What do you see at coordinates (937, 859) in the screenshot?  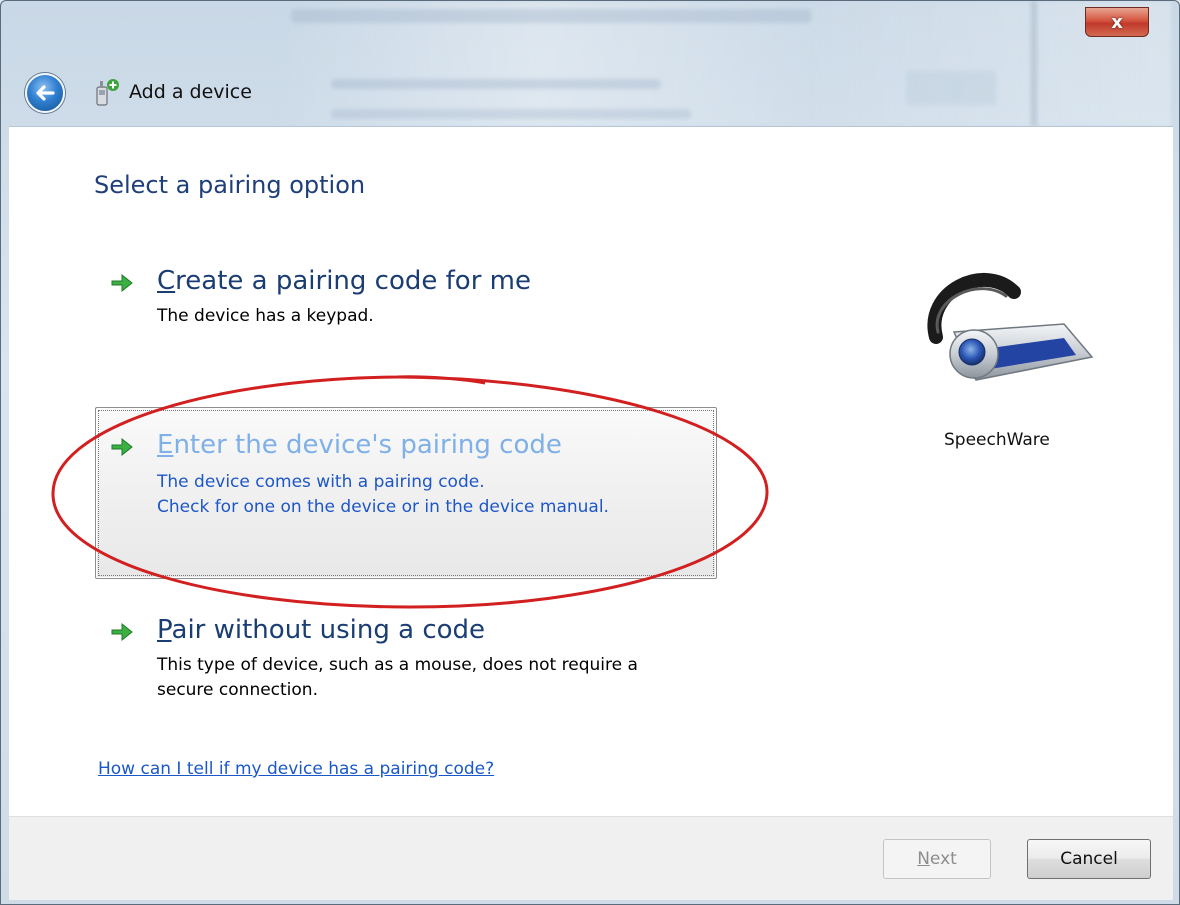 I see `next-button: Next` at bounding box center [937, 859].